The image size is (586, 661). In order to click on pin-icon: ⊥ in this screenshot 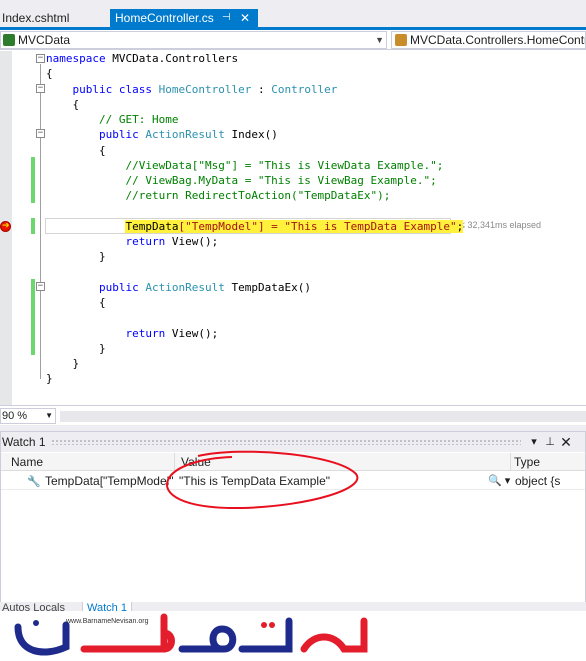, I will do `click(550, 442)`.